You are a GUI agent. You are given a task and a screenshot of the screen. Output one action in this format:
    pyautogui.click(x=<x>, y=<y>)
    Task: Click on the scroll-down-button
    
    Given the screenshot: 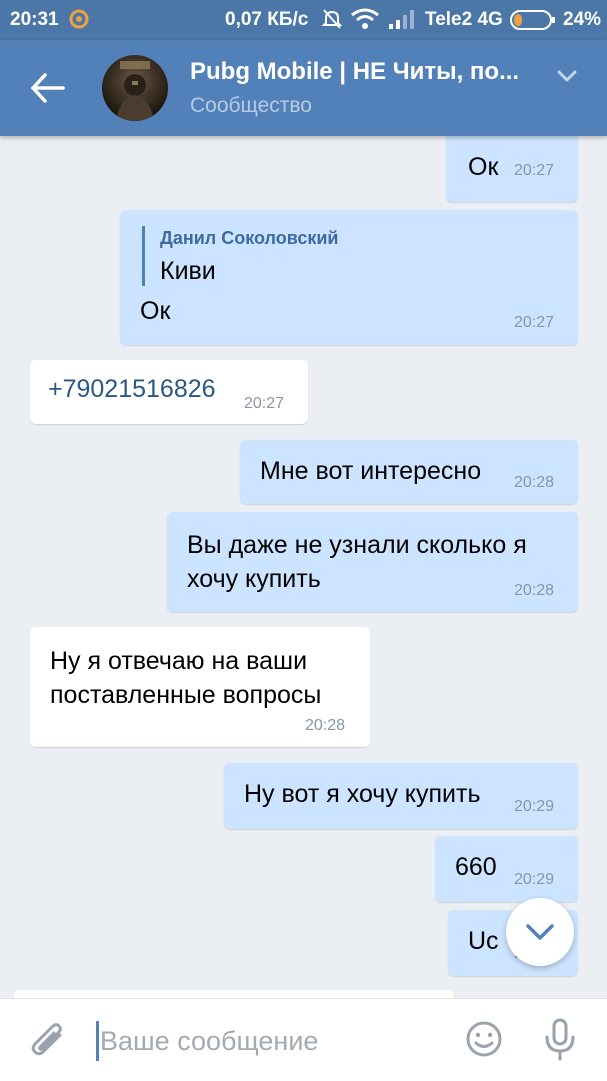 What is the action you would take?
    pyautogui.click(x=540, y=932)
    